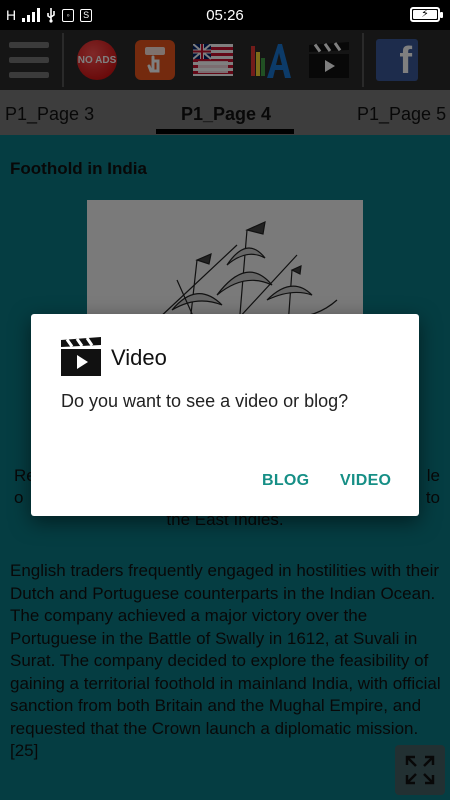  I want to click on clock: 05:26, so click(225, 15).